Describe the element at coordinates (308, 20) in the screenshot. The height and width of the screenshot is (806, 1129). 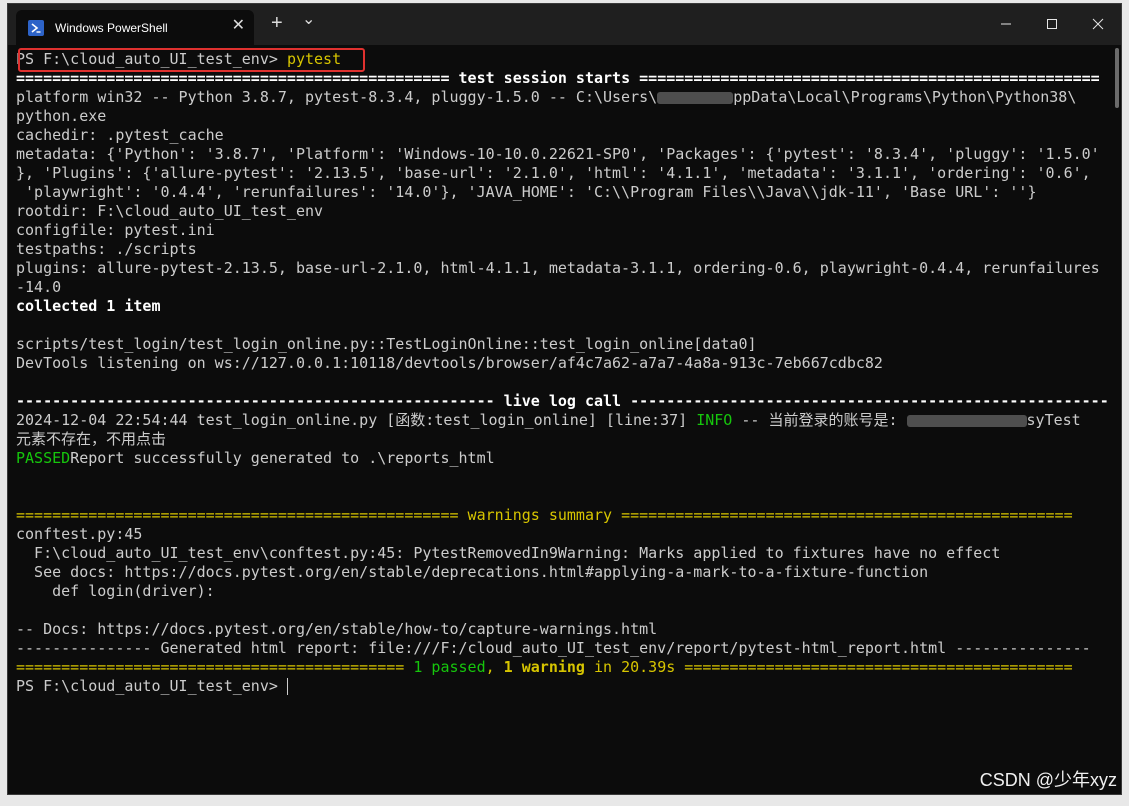
I see `dropdown-icon: ⌄` at that location.